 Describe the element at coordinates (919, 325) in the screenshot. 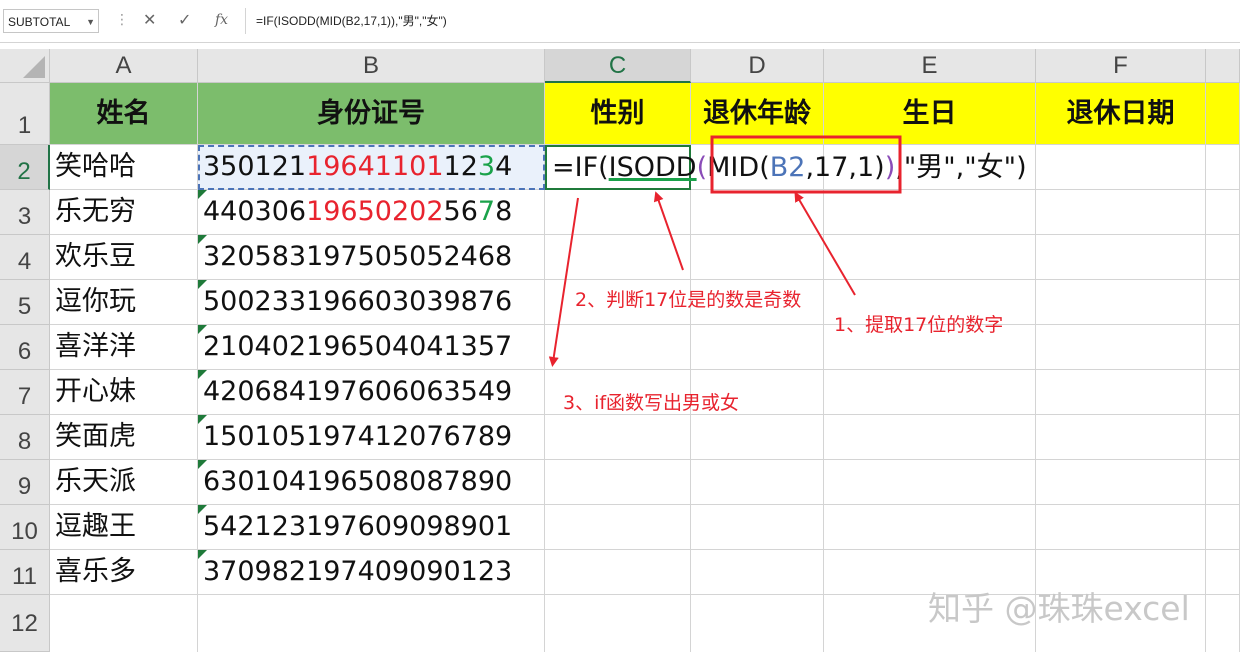

I see `annotation-1: 1、提取17位的数字` at that location.